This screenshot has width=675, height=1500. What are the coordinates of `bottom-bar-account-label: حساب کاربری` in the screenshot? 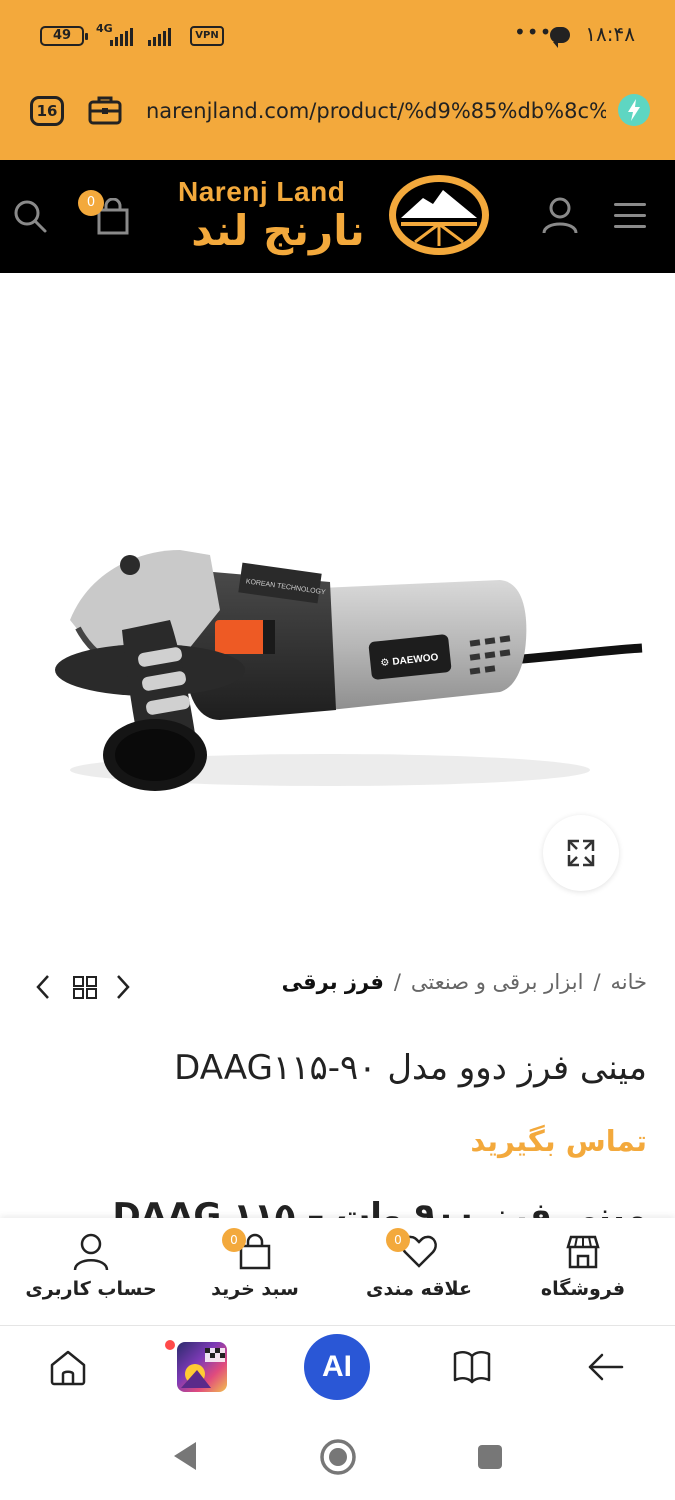 It's located at (91, 1289).